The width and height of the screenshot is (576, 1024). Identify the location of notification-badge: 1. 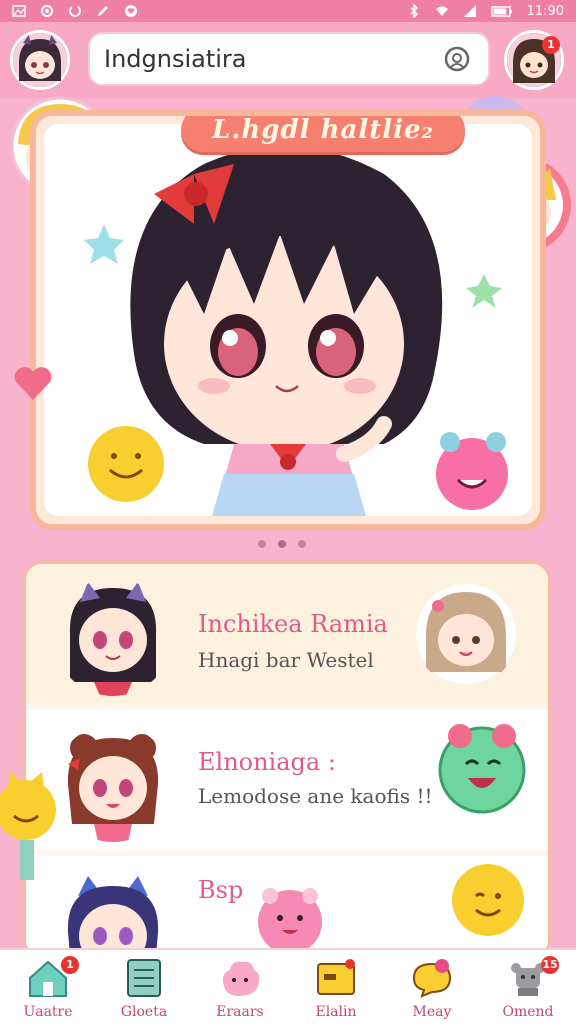
(551, 45).